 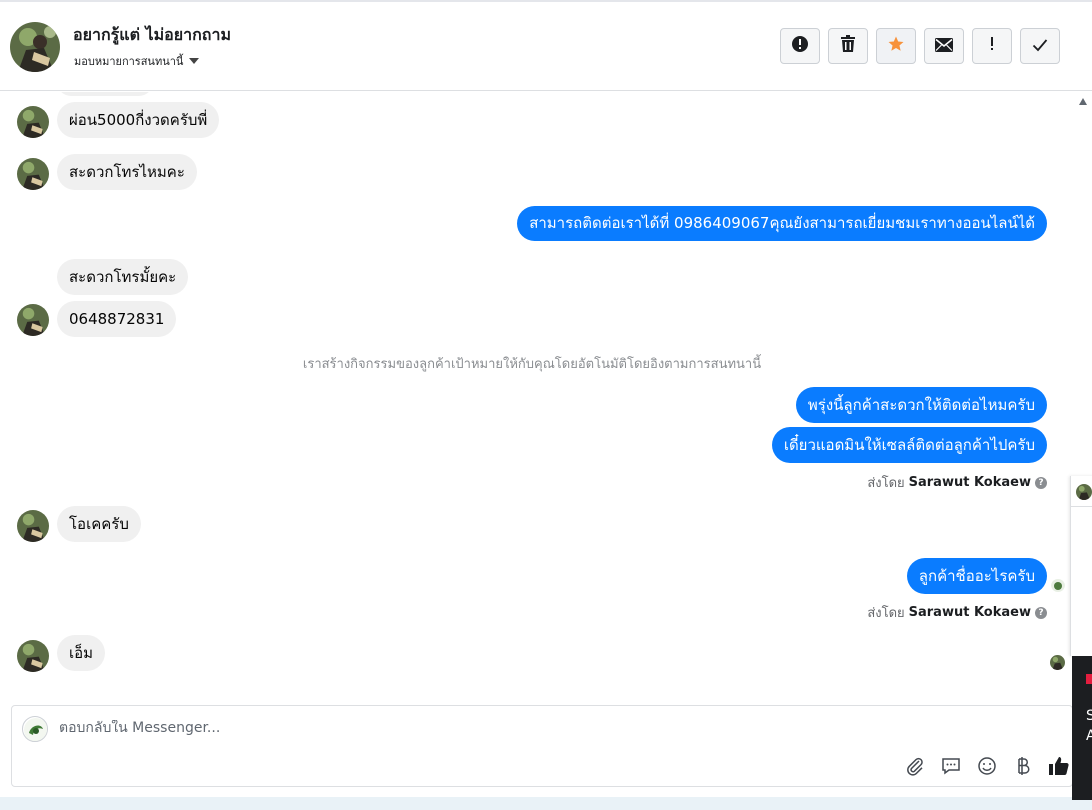 I want to click on seen-contact-avatar-icon, so click(x=1057, y=662).